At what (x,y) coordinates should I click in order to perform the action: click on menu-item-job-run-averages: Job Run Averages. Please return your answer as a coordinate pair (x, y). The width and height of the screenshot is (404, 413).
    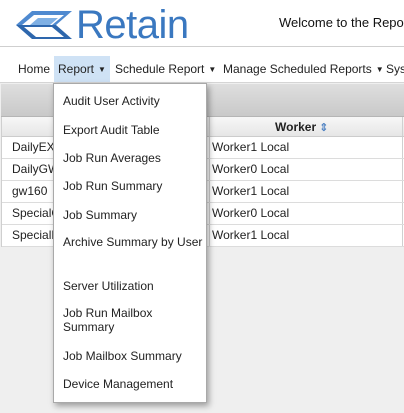
    Looking at the image, I should click on (133, 158).